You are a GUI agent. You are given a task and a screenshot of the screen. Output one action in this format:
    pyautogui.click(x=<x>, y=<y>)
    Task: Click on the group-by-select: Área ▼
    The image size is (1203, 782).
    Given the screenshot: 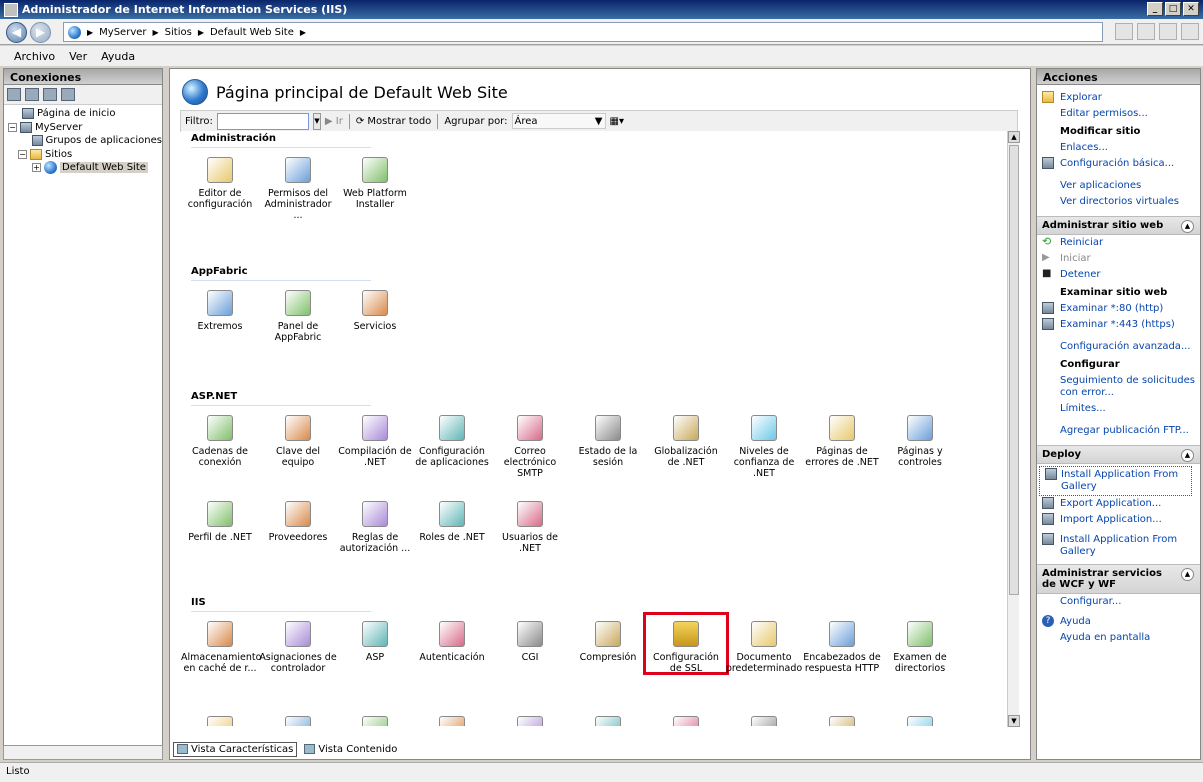 What is the action you would take?
    pyautogui.click(x=558, y=121)
    